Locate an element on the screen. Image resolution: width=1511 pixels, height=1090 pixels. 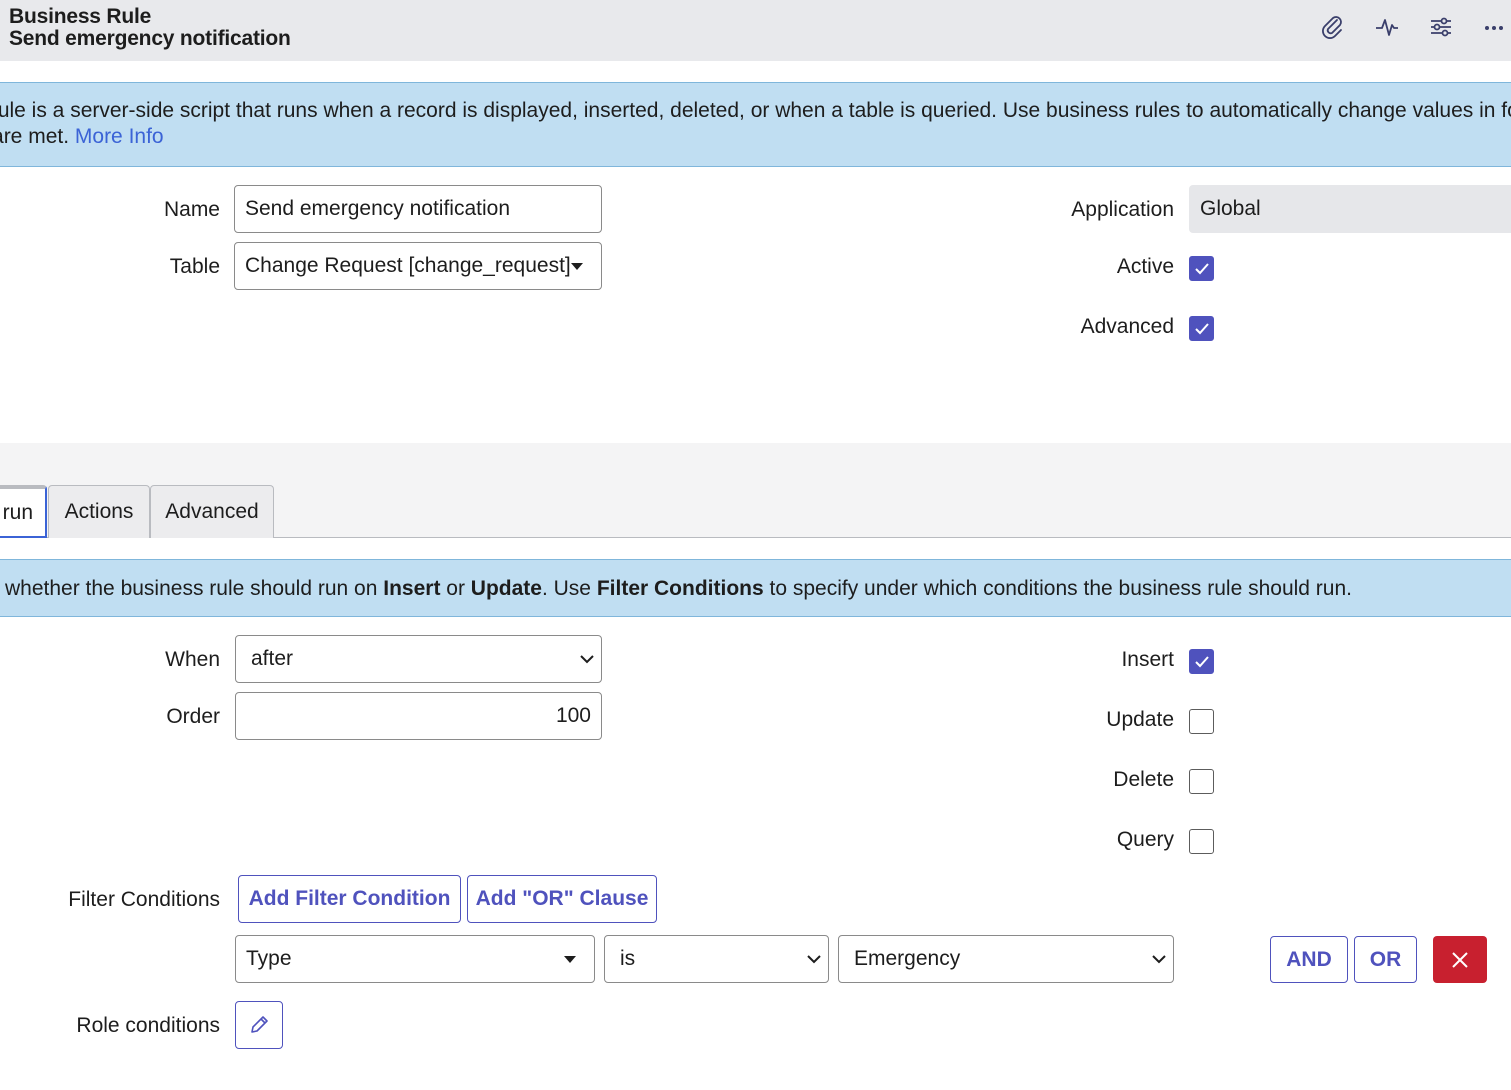
tab-advanced: Advanced is located at coordinates (212, 511).